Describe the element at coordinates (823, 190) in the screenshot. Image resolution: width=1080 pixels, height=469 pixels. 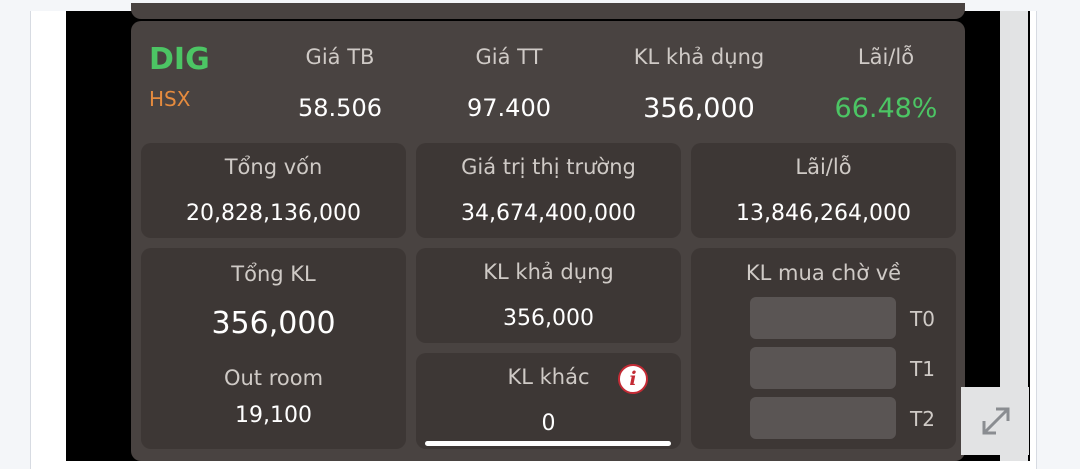
I see `pl-value-panel: Lãi/lỗ 13,846,264,000` at that location.